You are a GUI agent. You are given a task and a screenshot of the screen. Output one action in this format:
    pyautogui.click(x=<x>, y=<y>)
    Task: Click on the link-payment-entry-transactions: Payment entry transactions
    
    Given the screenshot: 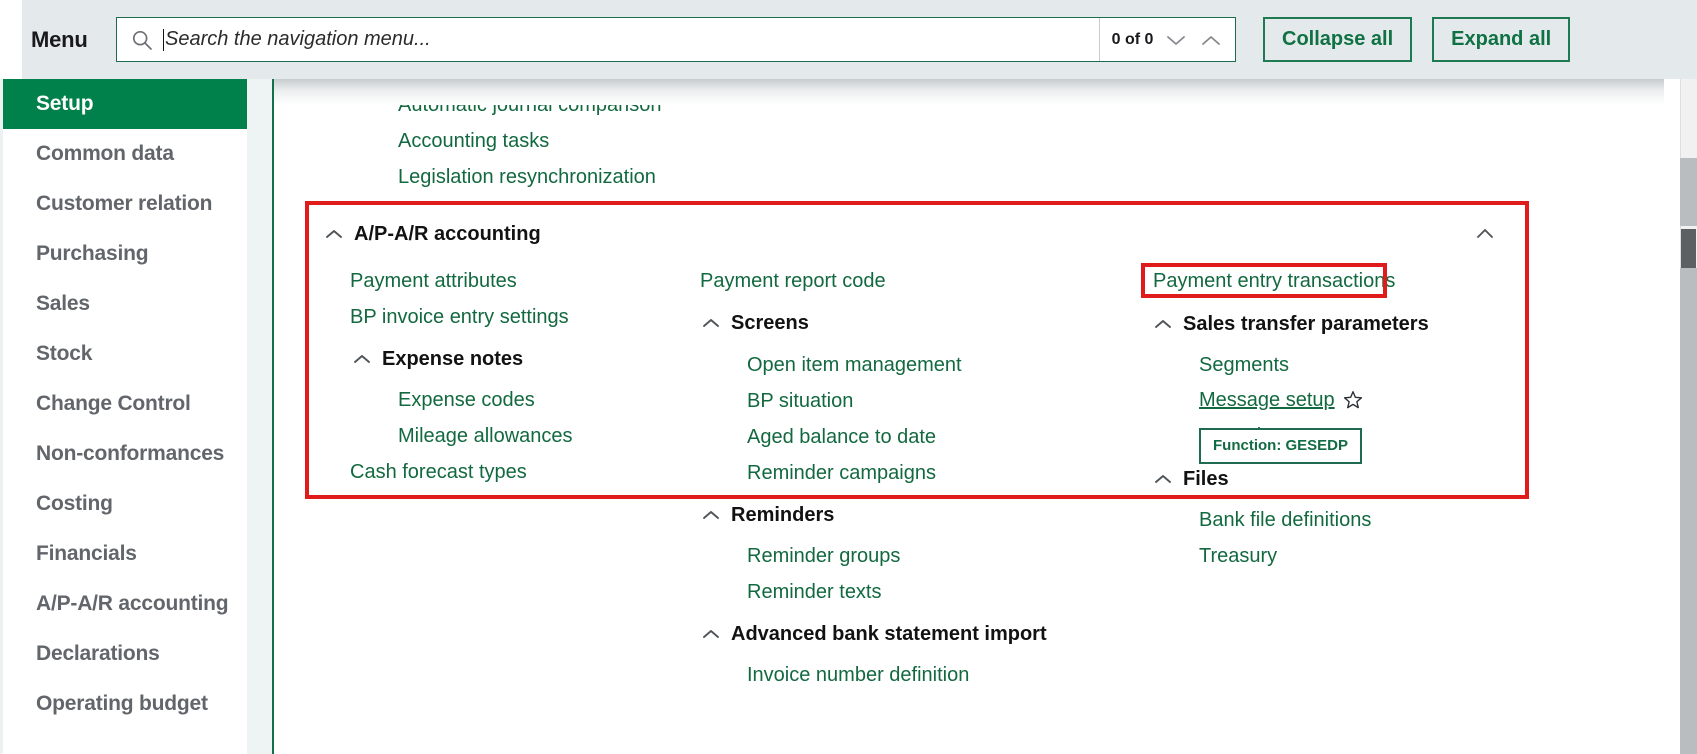 What is the action you would take?
    pyautogui.click(x=1274, y=281)
    